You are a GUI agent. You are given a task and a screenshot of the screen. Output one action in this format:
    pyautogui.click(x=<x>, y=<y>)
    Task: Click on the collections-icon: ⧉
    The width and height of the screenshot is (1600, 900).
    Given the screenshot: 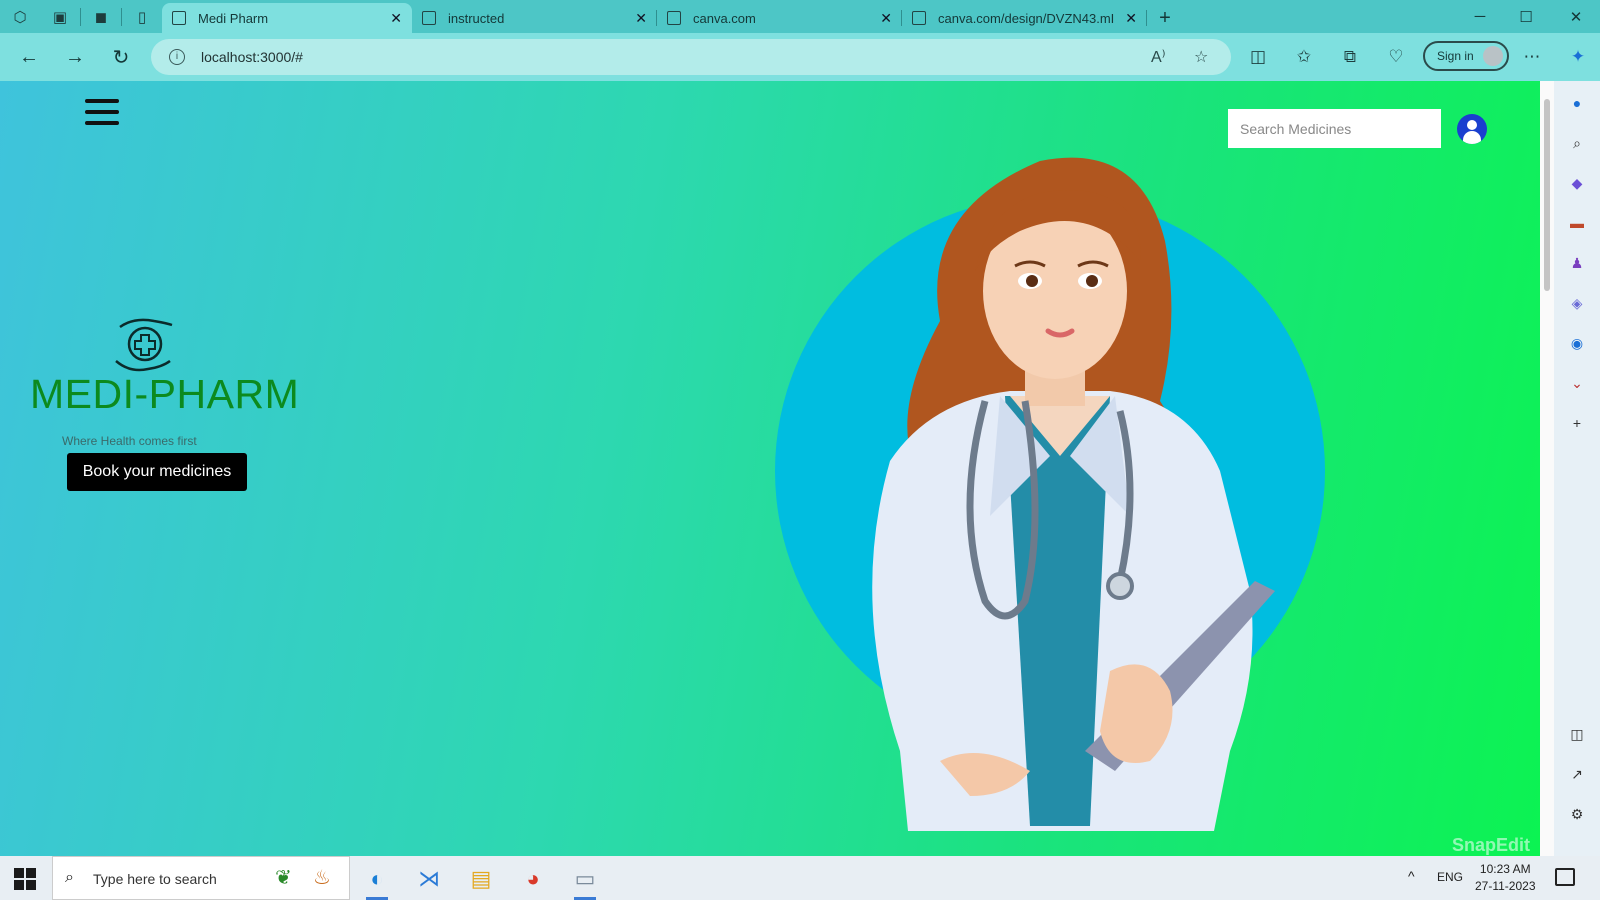 What is the action you would take?
    pyautogui.click(x=1350, y=57)
    